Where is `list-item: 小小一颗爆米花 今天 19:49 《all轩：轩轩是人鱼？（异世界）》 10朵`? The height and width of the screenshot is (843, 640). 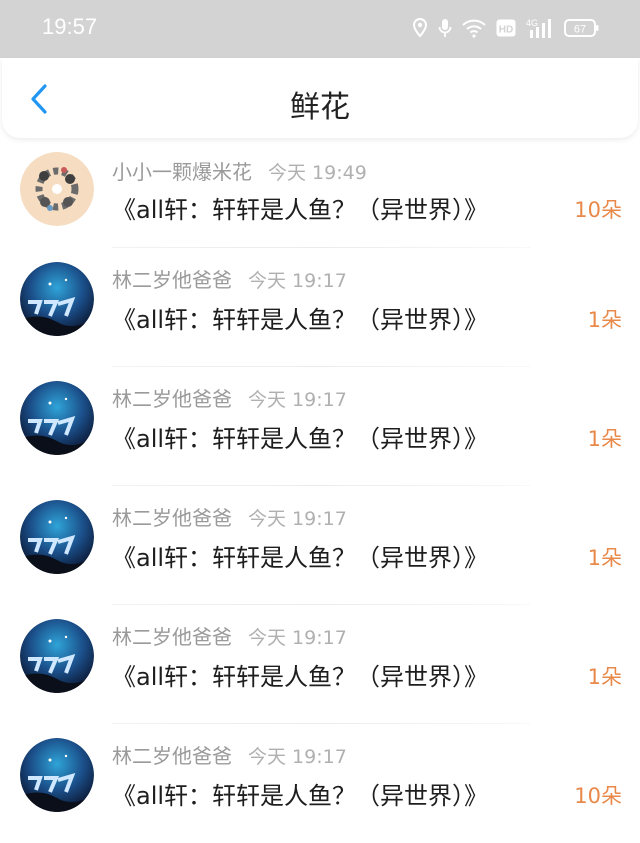 list-item: 小小一颗爆米花 今天 19:49 《all轩：轩轩是人鱼？（异世界）》 10朵 is located at coordinates (320, 194).